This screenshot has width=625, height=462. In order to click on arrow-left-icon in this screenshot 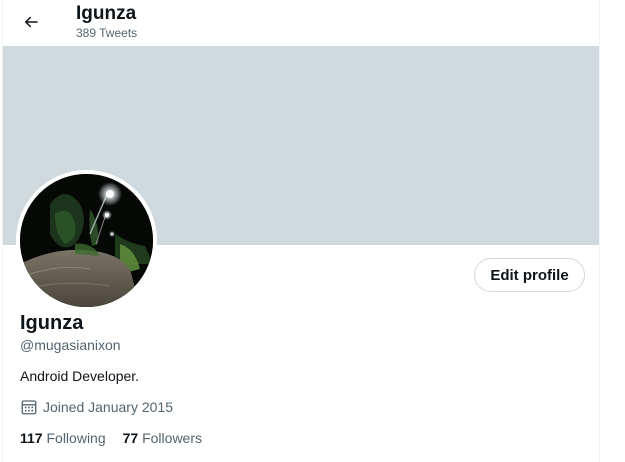, I will do `click(31, 22)`.